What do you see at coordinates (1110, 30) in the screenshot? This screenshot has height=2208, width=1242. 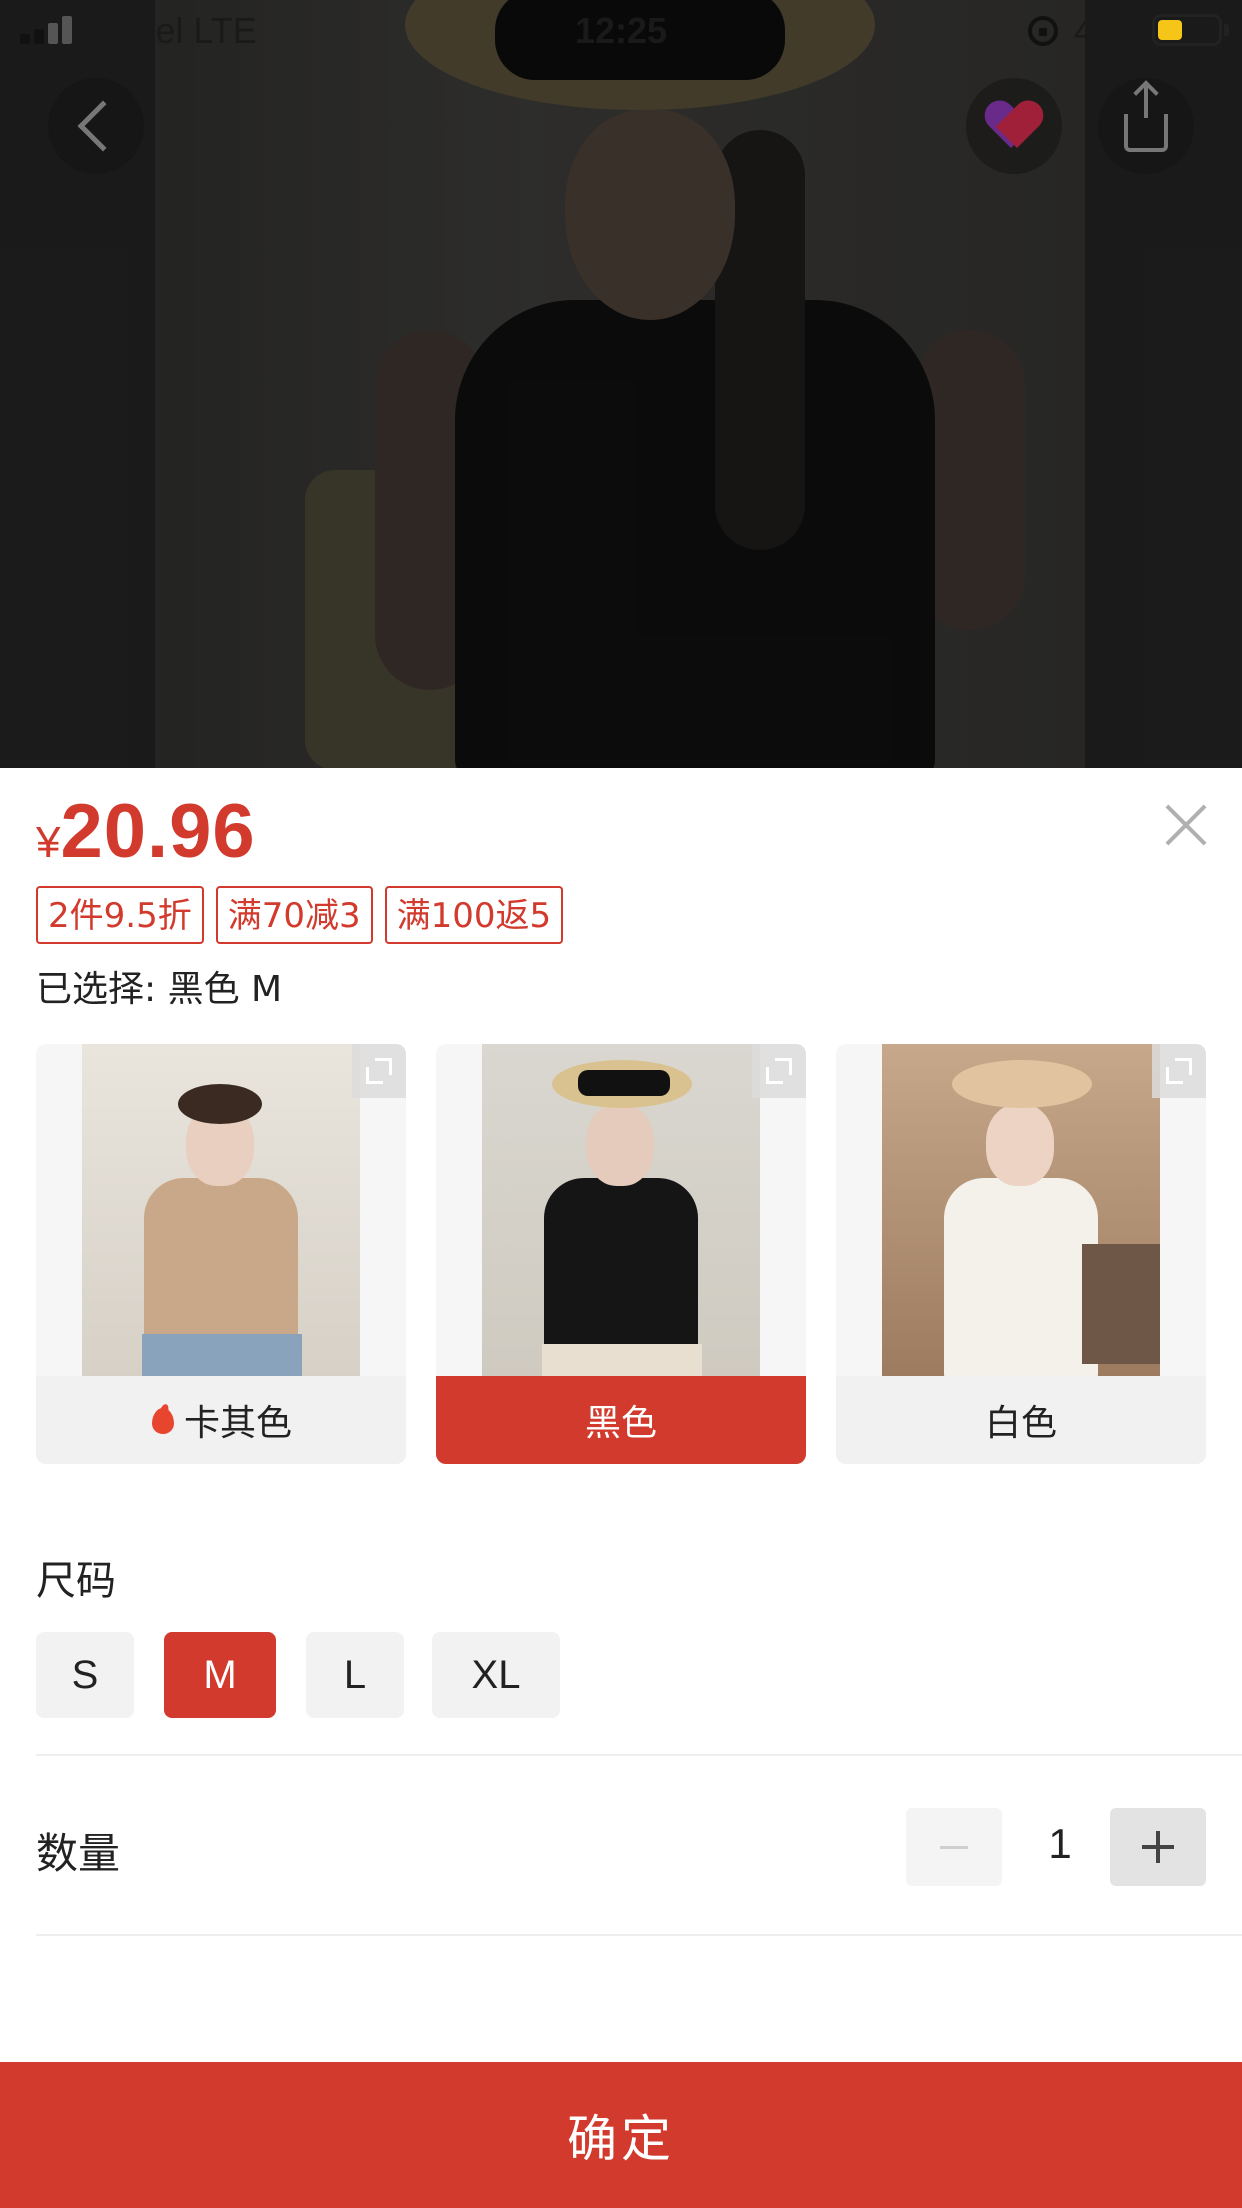 I see `battery-percent: 41%` at bounding box center [1110, 30].